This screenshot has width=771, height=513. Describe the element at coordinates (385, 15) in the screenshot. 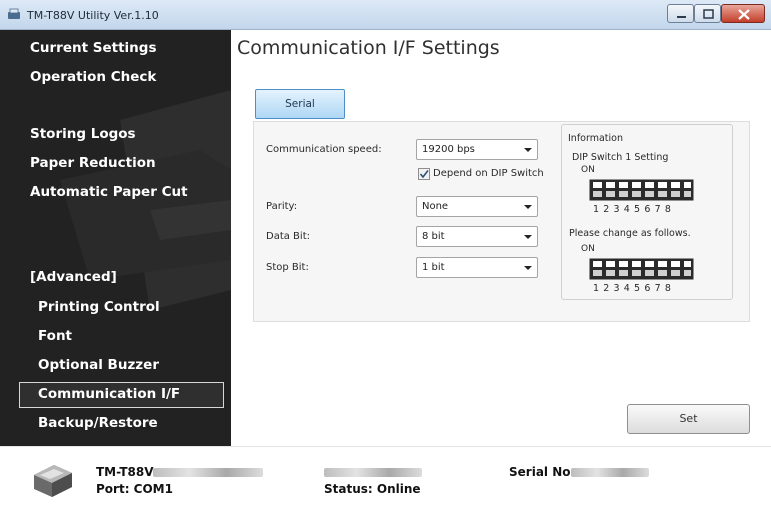

I see `title-bar: TM-T88V Utility Ver.1.10` at that location.